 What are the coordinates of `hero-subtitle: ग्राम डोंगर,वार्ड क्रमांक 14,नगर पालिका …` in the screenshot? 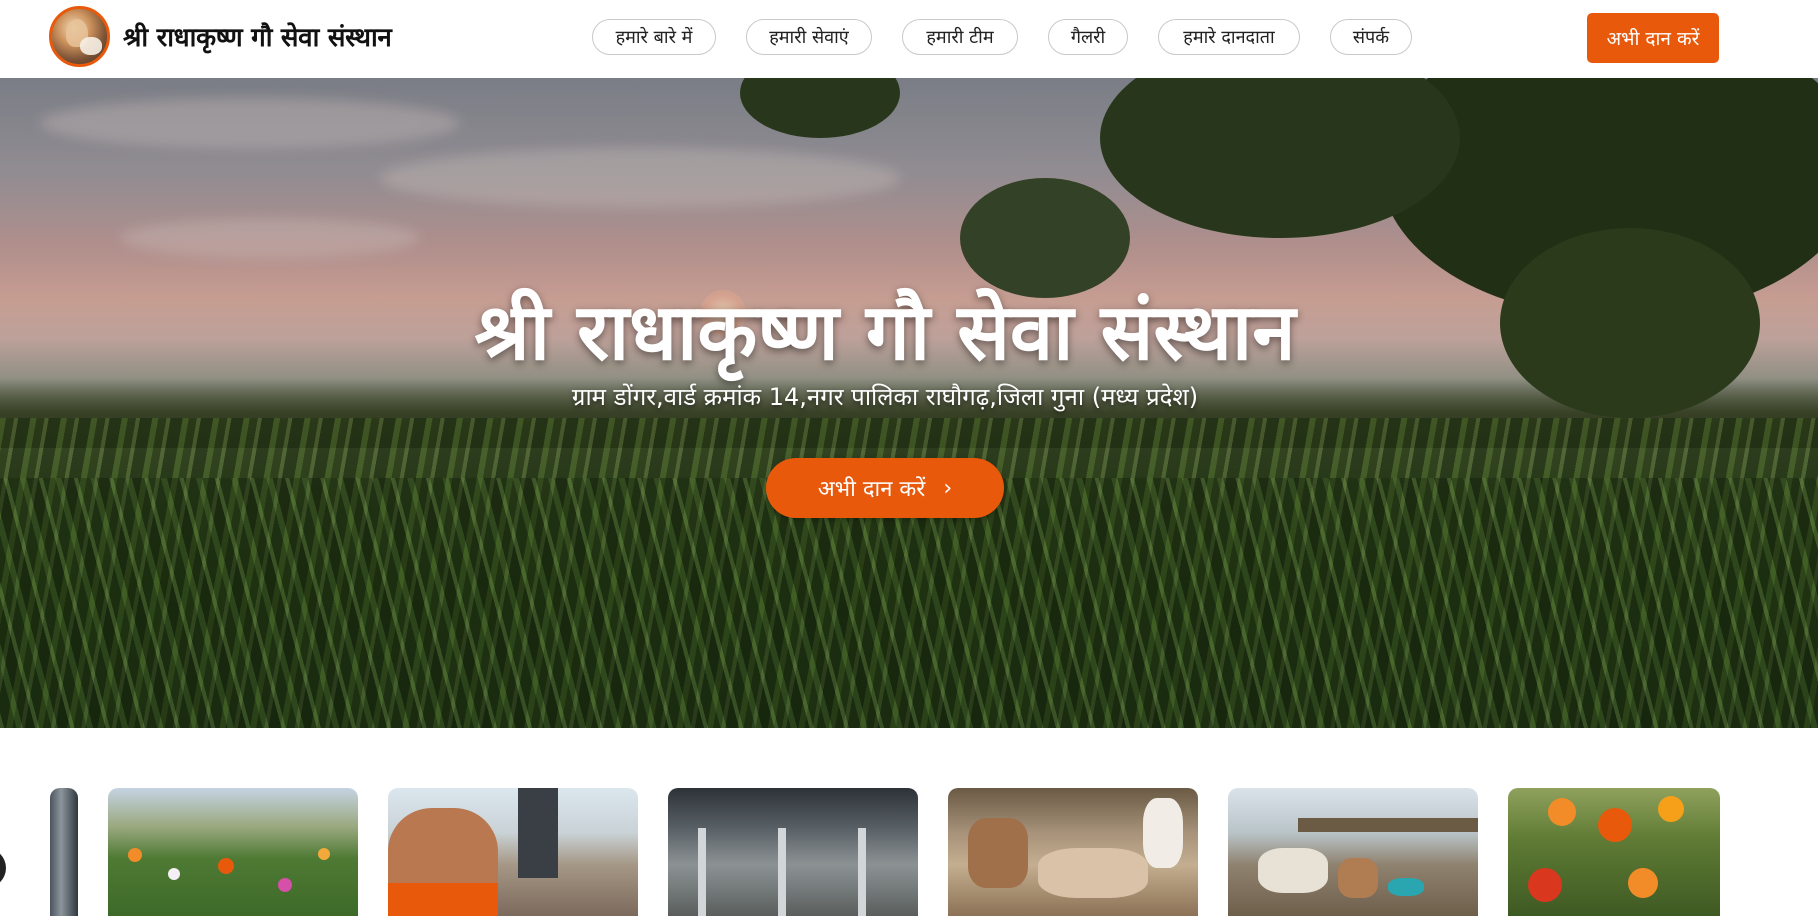 It's located at (885, 397).